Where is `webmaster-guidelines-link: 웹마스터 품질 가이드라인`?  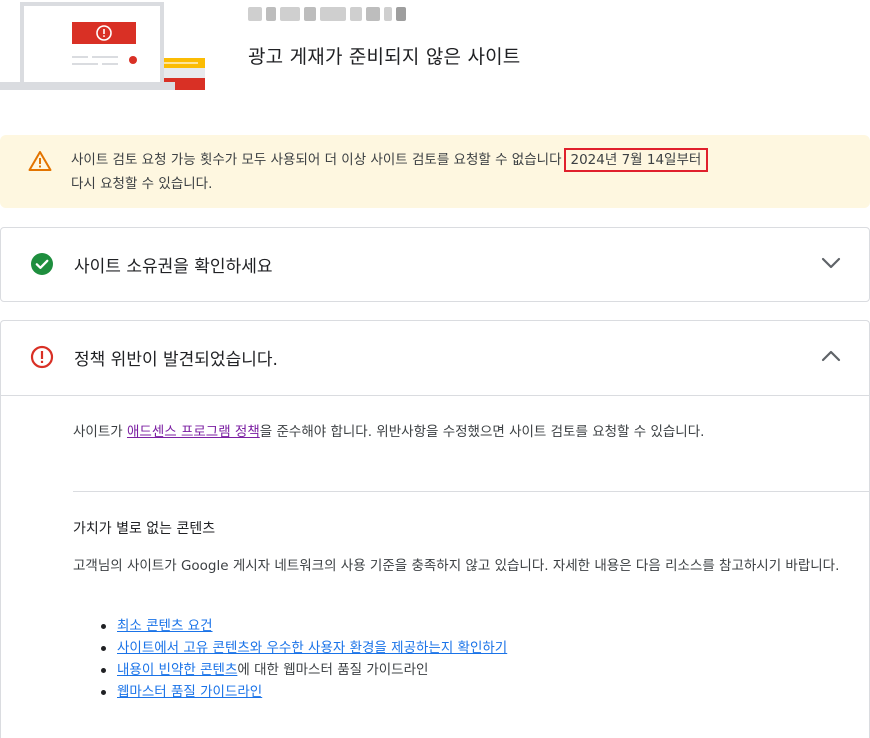
webmaster-guidelines-link: 웹마스터 품질 가이드라인 is located at coordinates (189, 692).